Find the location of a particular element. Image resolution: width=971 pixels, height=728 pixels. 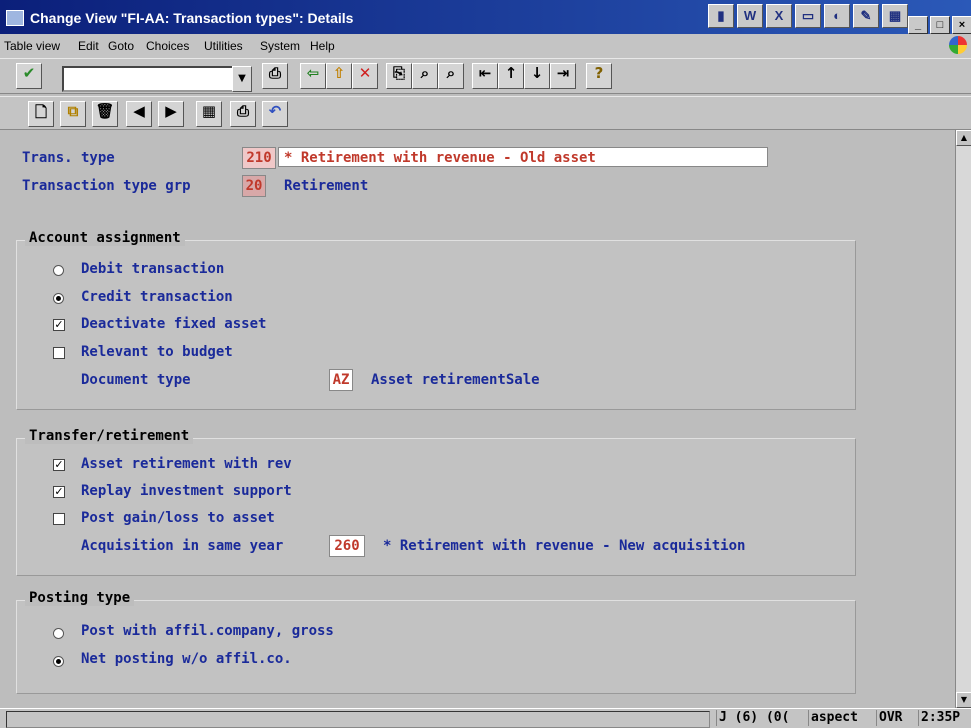

net-posting-radio is located at coordinates (58, 661).